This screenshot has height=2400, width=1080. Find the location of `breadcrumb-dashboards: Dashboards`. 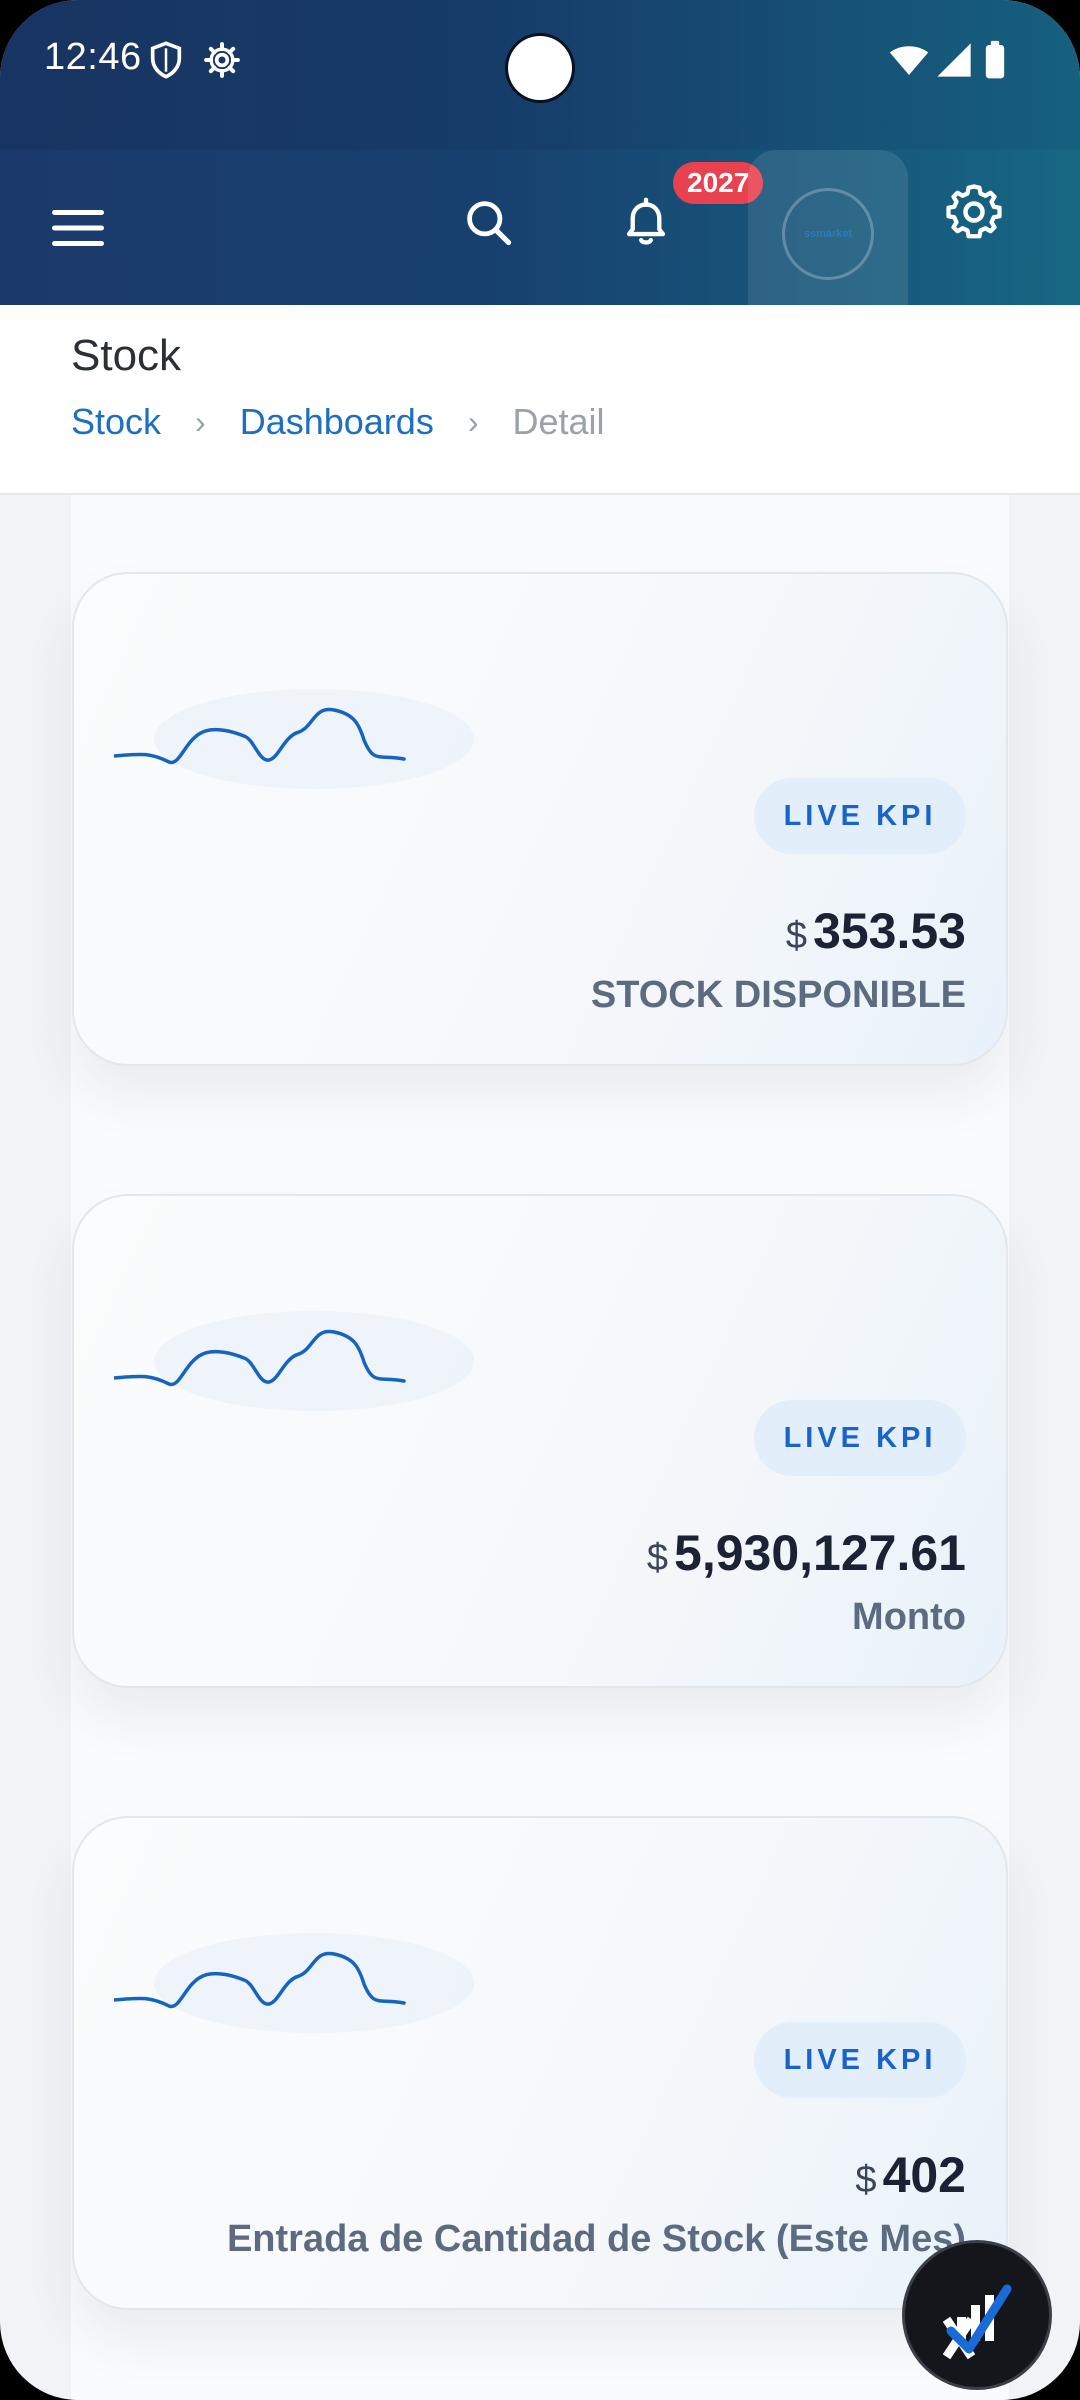

breadcrumb-dashboards: Dashboards is located at coordinates (337, 422).